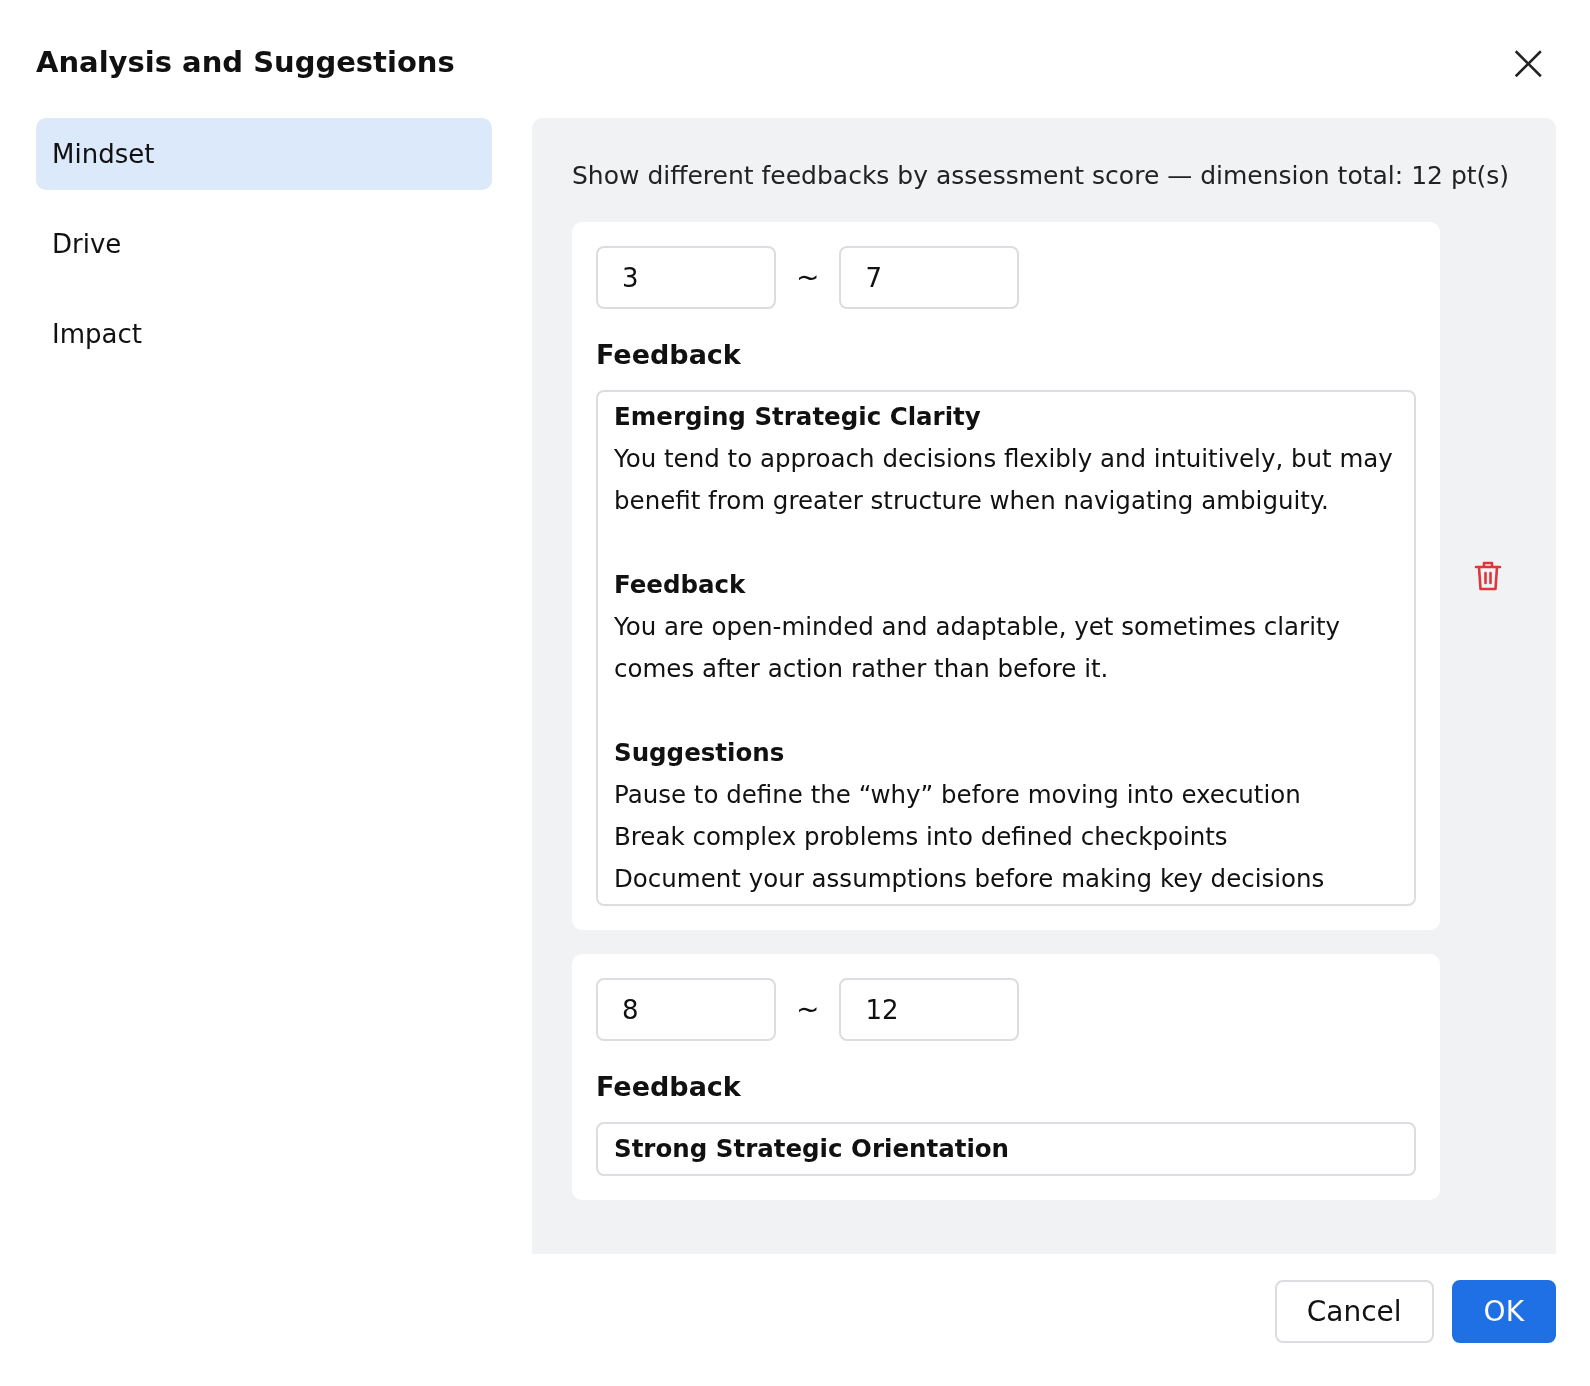 This screenshot has width=1590, height=1386. I want to click on sidebar-item: Impact, so click(264, 334).